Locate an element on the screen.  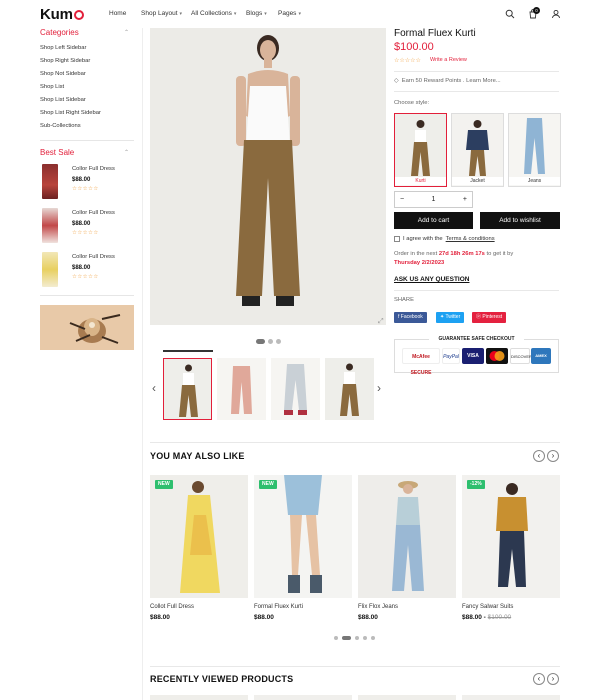
nav-all-collections: All Collections ▾ is located at coordinates (213, 13).